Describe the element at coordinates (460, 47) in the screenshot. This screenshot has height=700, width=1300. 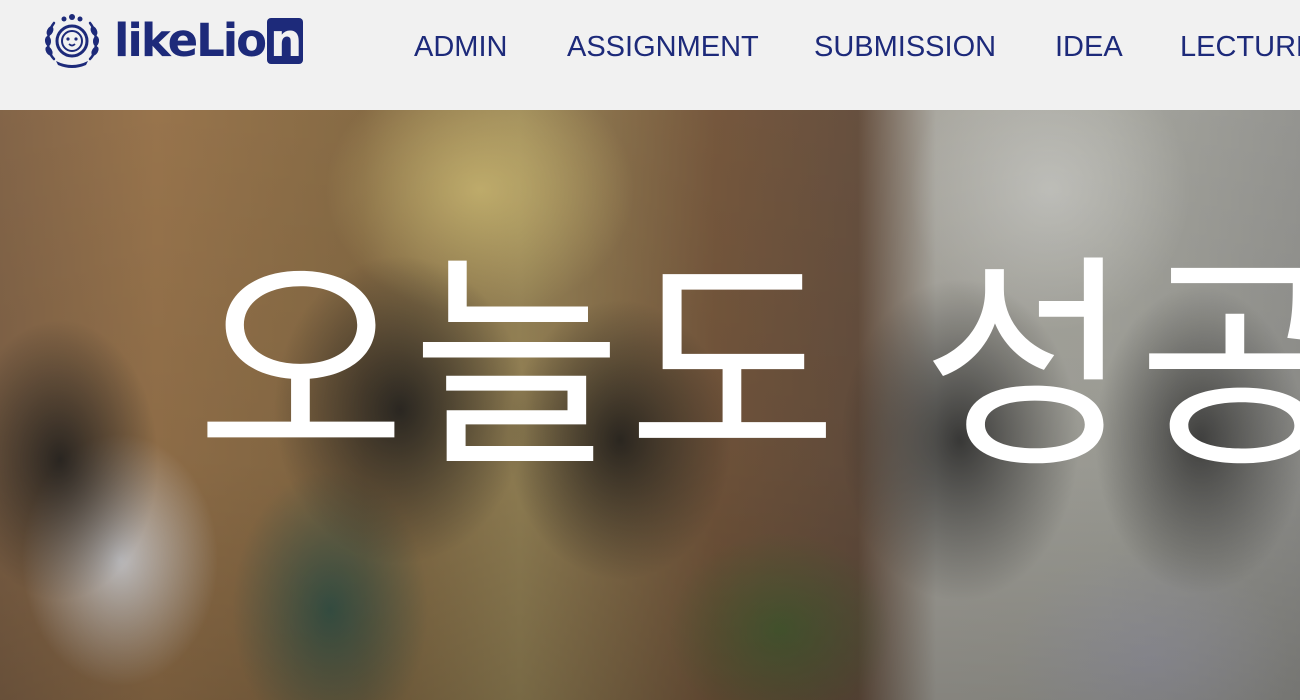
I see `nav-item-admin: ADMIN` at that location.